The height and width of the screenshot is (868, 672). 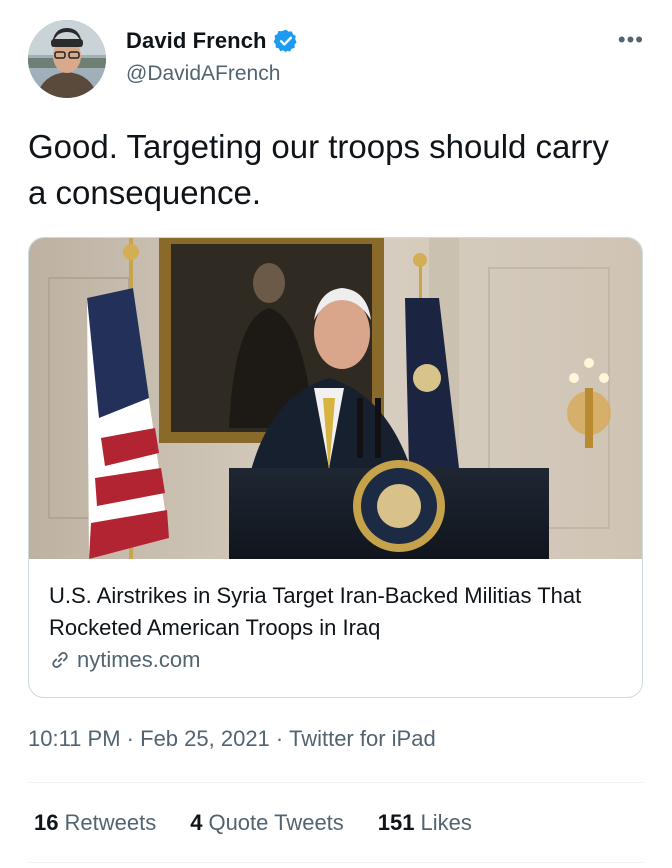 I want to click on tweet-header: David French @DavidAFrench •••, so click(x=338, y=60).